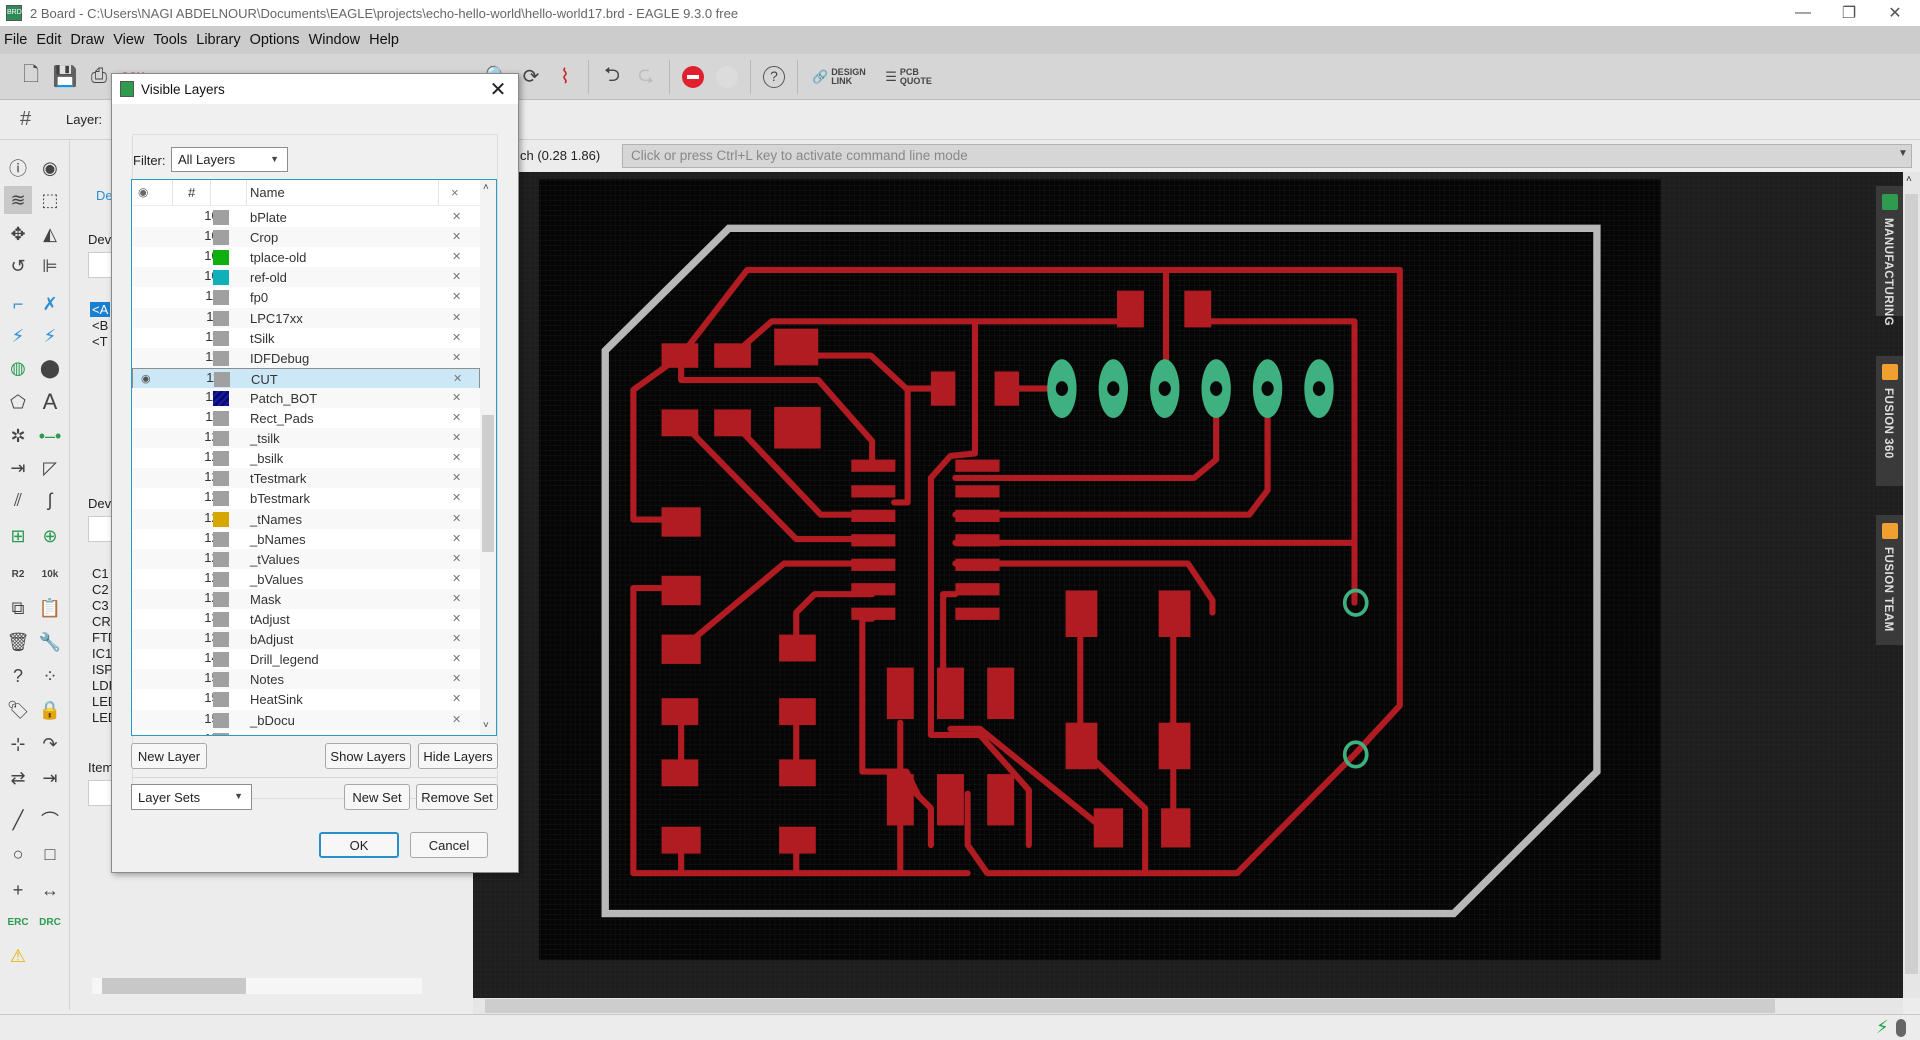  Describe the element at coordinates (25, 119) in the screenshot. I see `grid-icon: #` at that location.